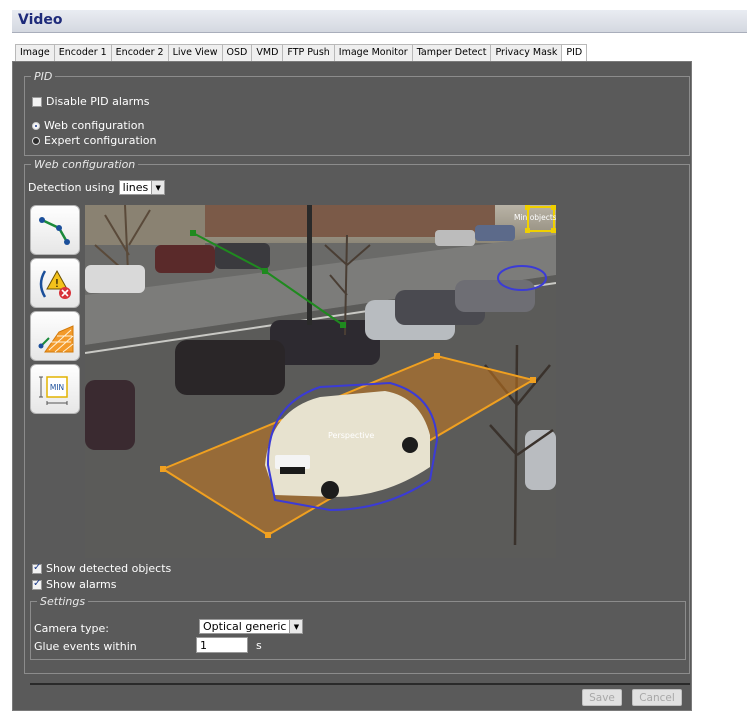 This screenshot has width=747, height=711. What do you see at coordinates (379, 21) in the screenshot?
I see `window-title-bar: Video` at bounding box center [379, 21].